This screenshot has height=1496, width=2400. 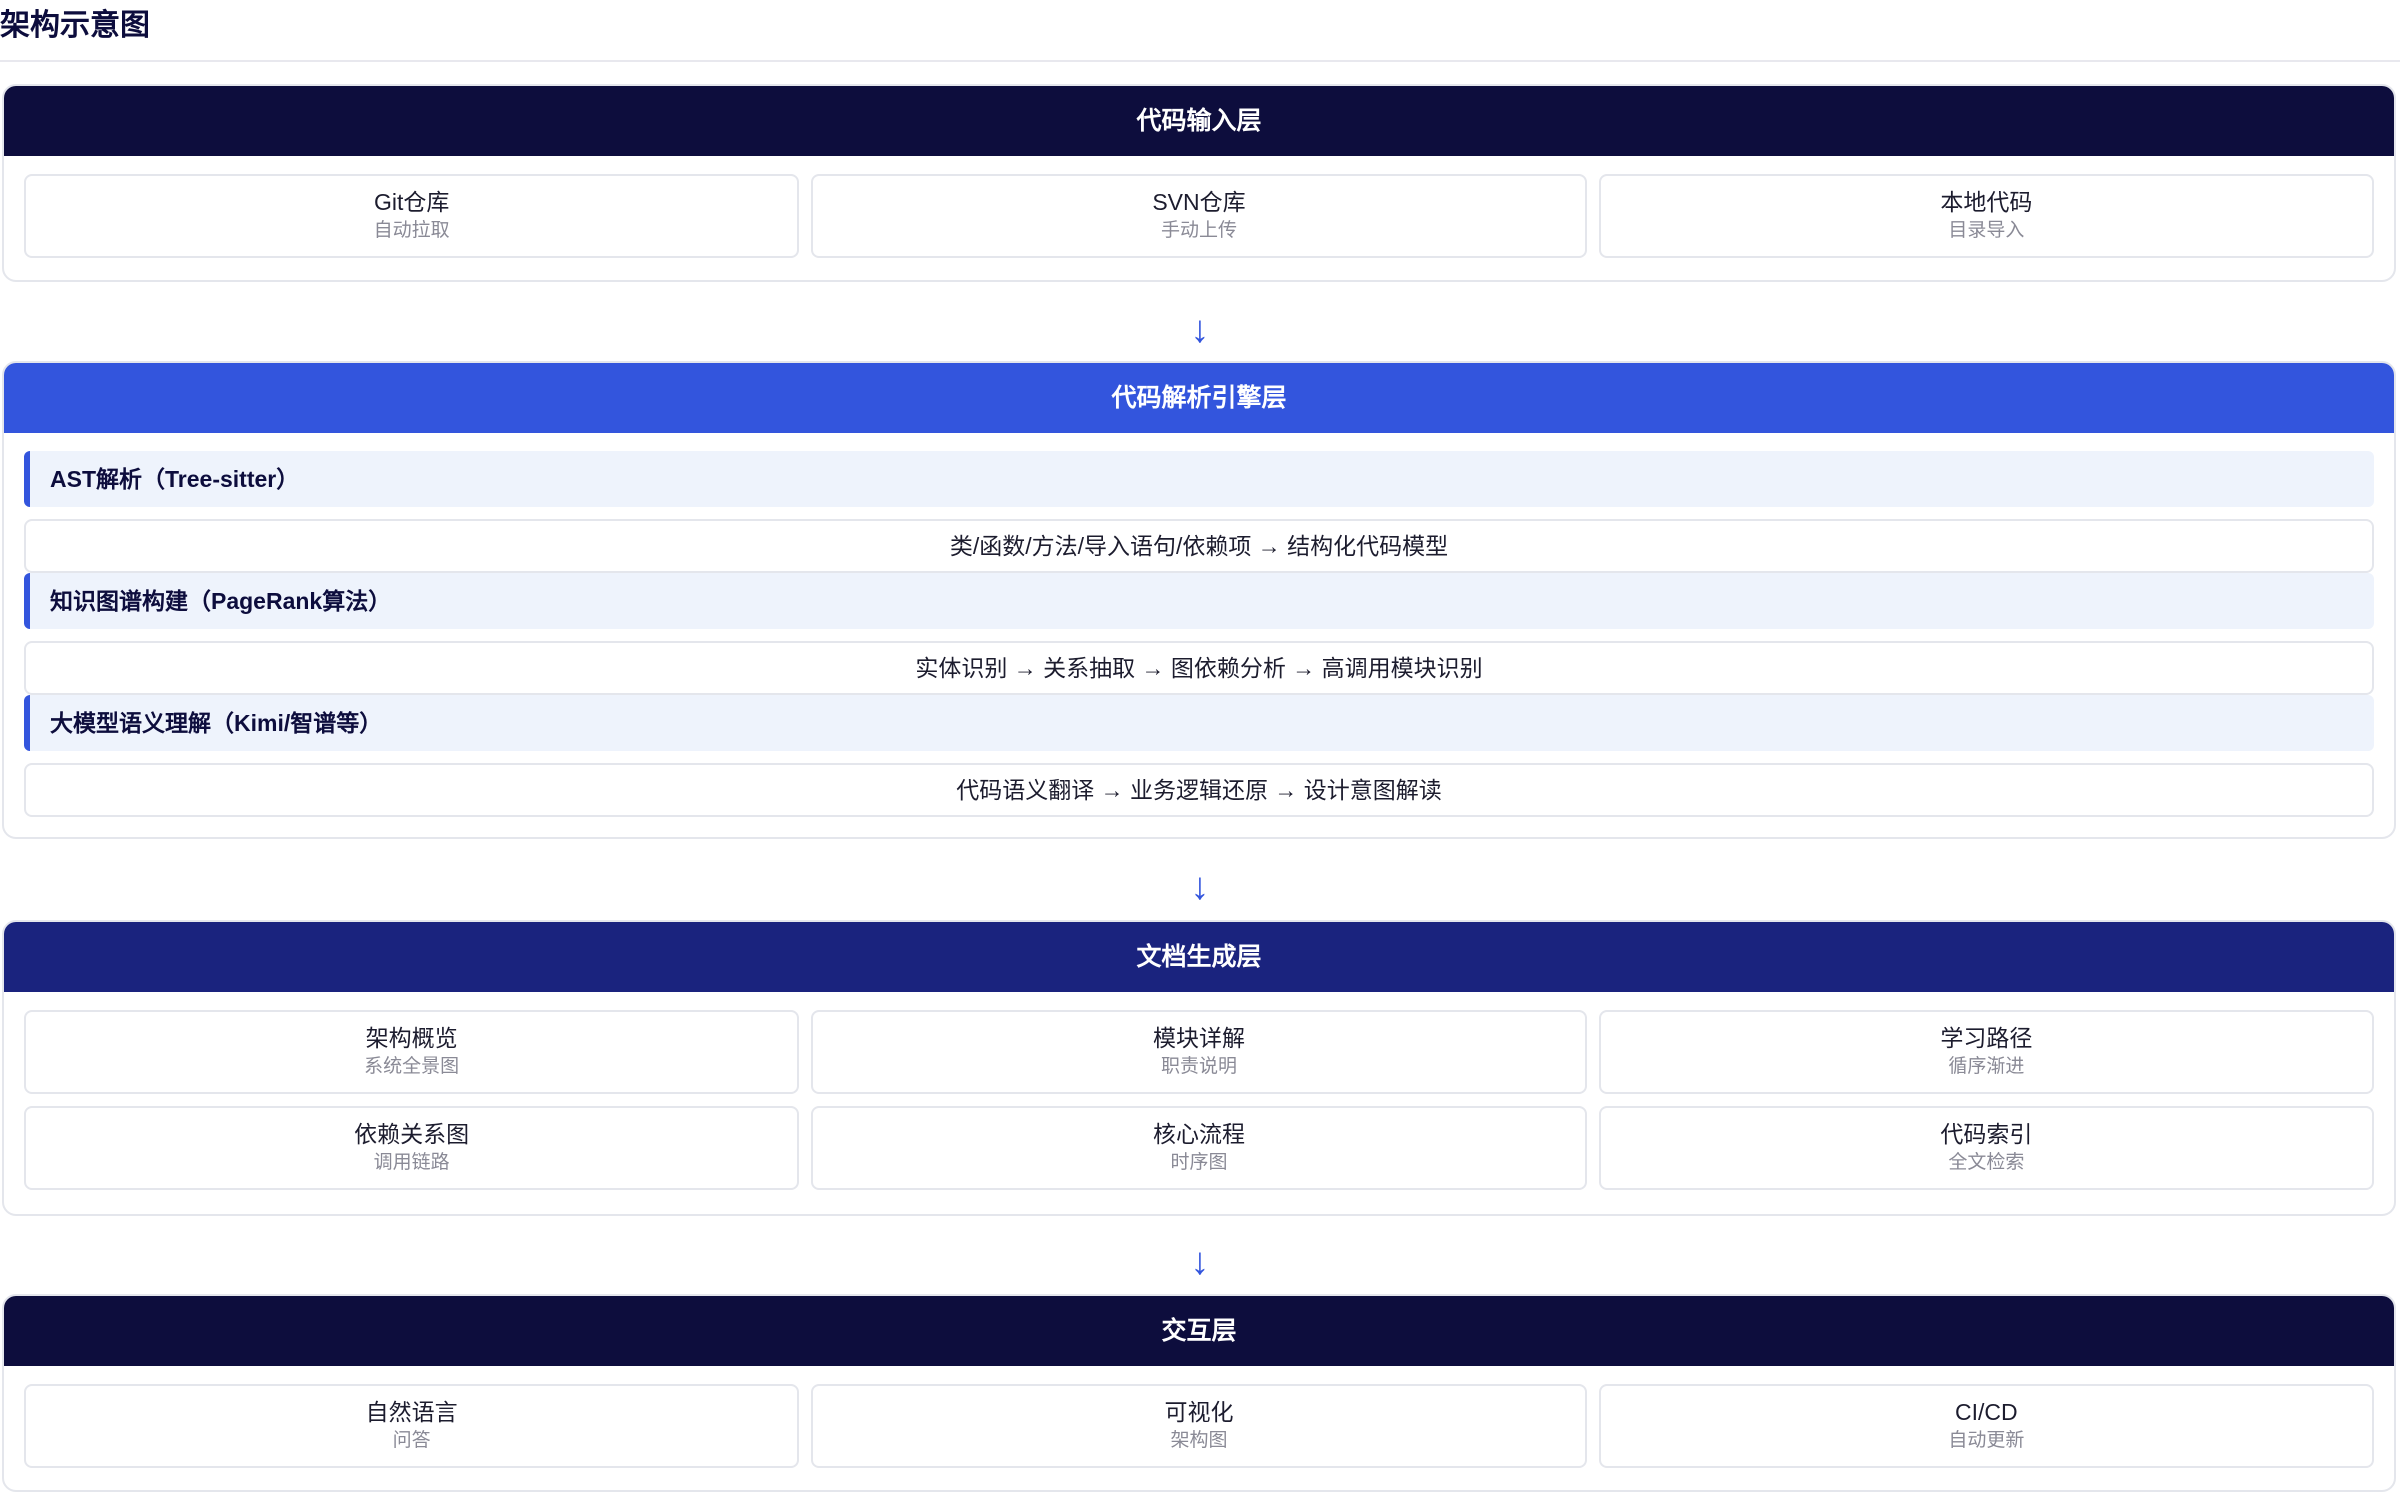 I want to click on card-title: 可视化, so click(x=1199, y=1412).